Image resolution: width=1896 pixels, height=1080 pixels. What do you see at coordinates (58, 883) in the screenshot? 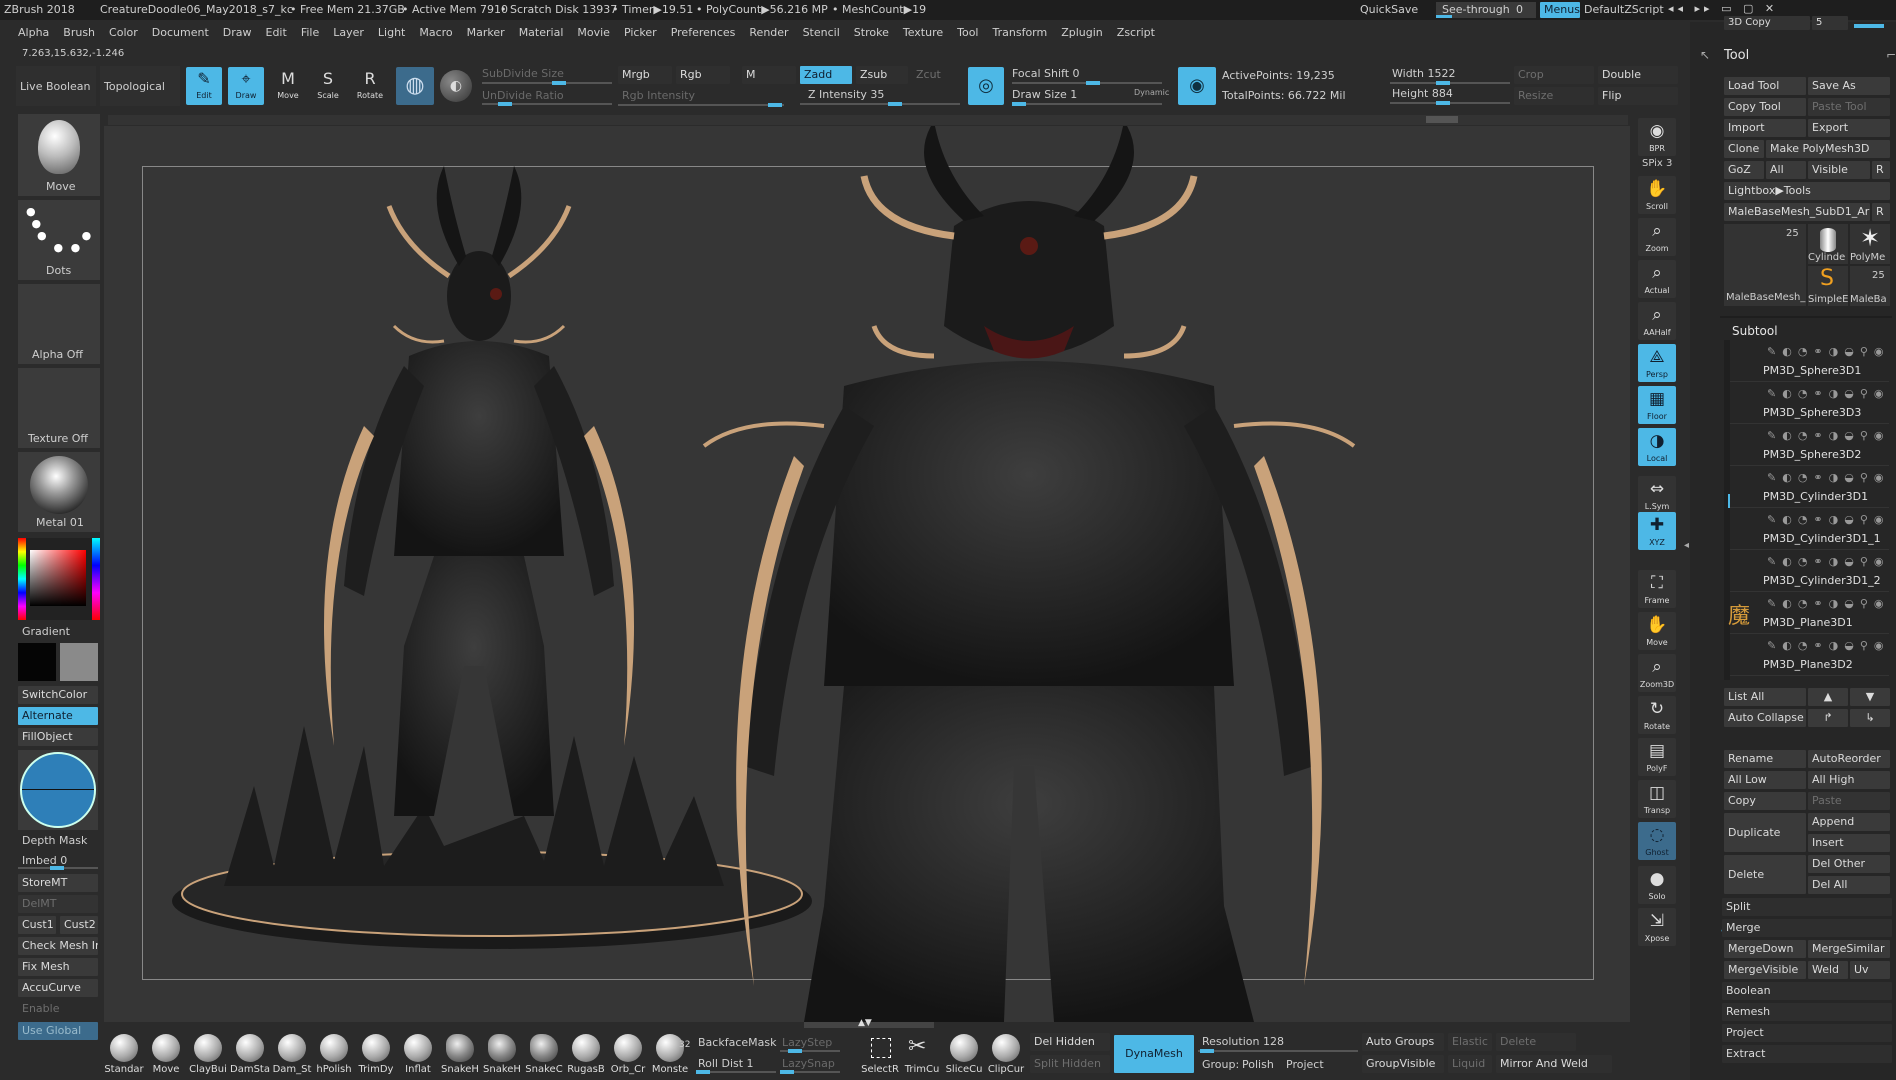
I see `storemt-button: StoreMT` at bounding box center [58, 883].